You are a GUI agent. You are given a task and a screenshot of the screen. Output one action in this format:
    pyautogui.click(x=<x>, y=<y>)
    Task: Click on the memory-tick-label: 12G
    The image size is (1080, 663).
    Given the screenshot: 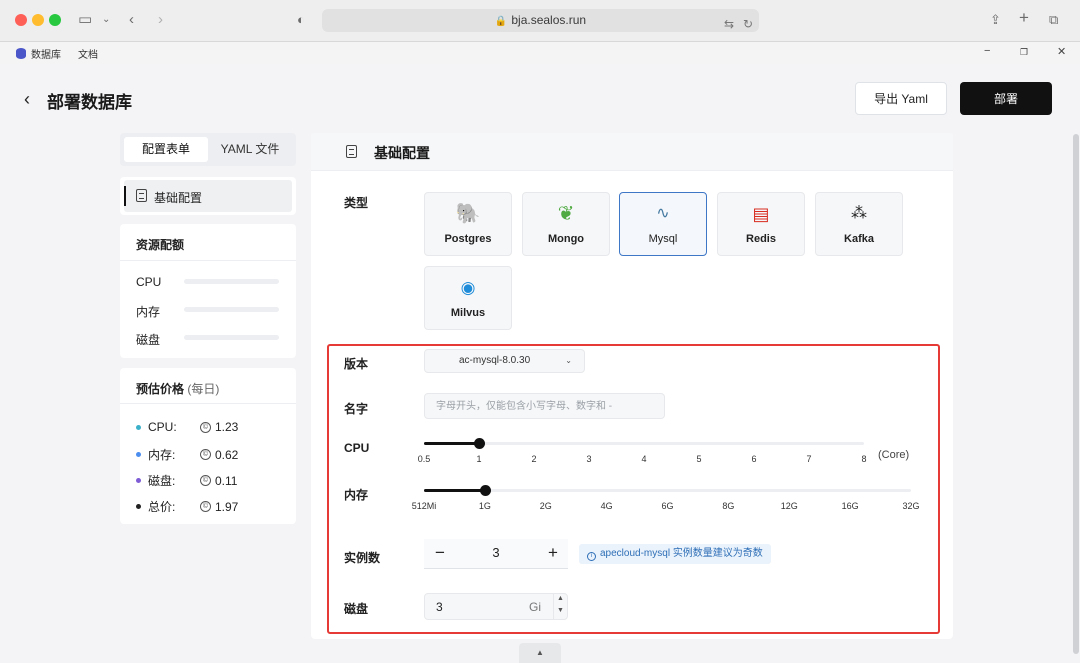 What is the action you would take?
    pyautogui.click(x=789, y=506)
    